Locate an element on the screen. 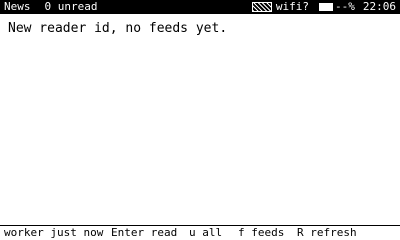  unread-count: 0 unread is located at coordinates (71, 6).